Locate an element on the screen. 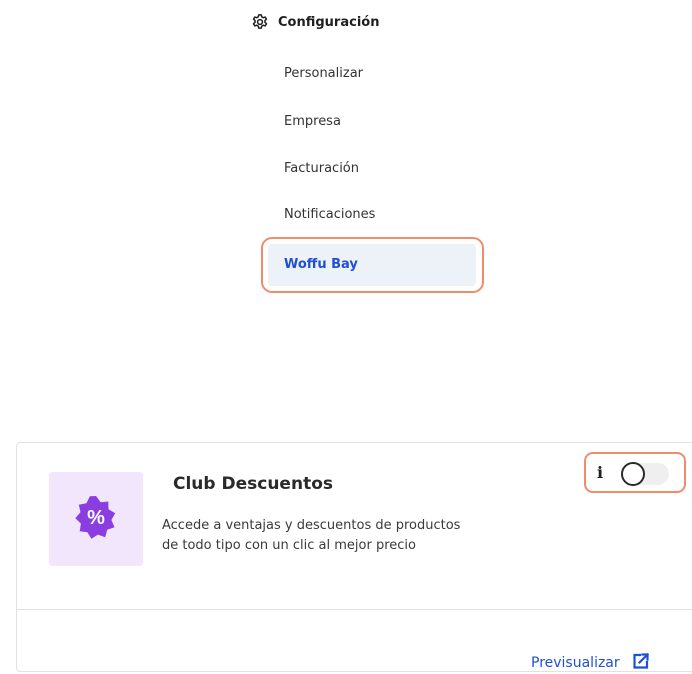 The image size is (692, 674). nav-item-empresa: Empresa is located at coordinates (312, 122).